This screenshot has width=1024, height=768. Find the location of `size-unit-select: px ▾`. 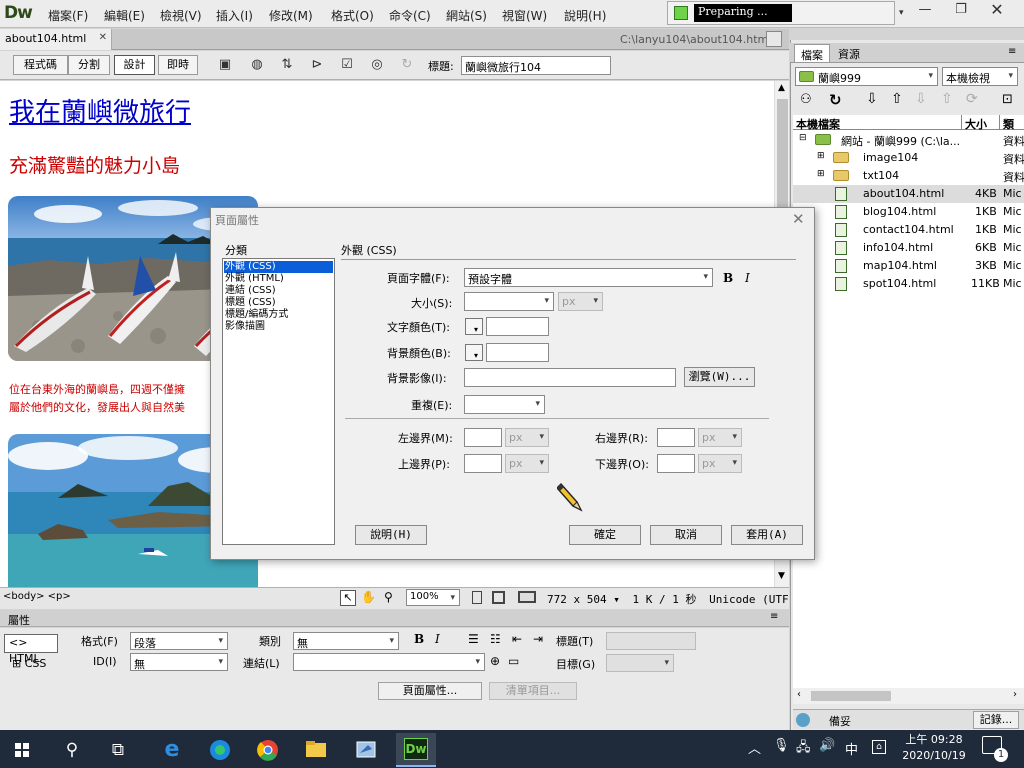

size-unit-select: px ▾ is located at coordinates (580, 301).